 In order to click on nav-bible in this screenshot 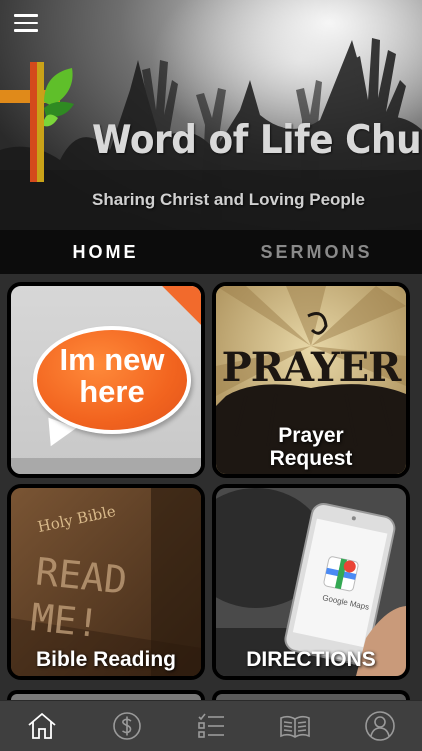, I will do `click(295, 726)`.